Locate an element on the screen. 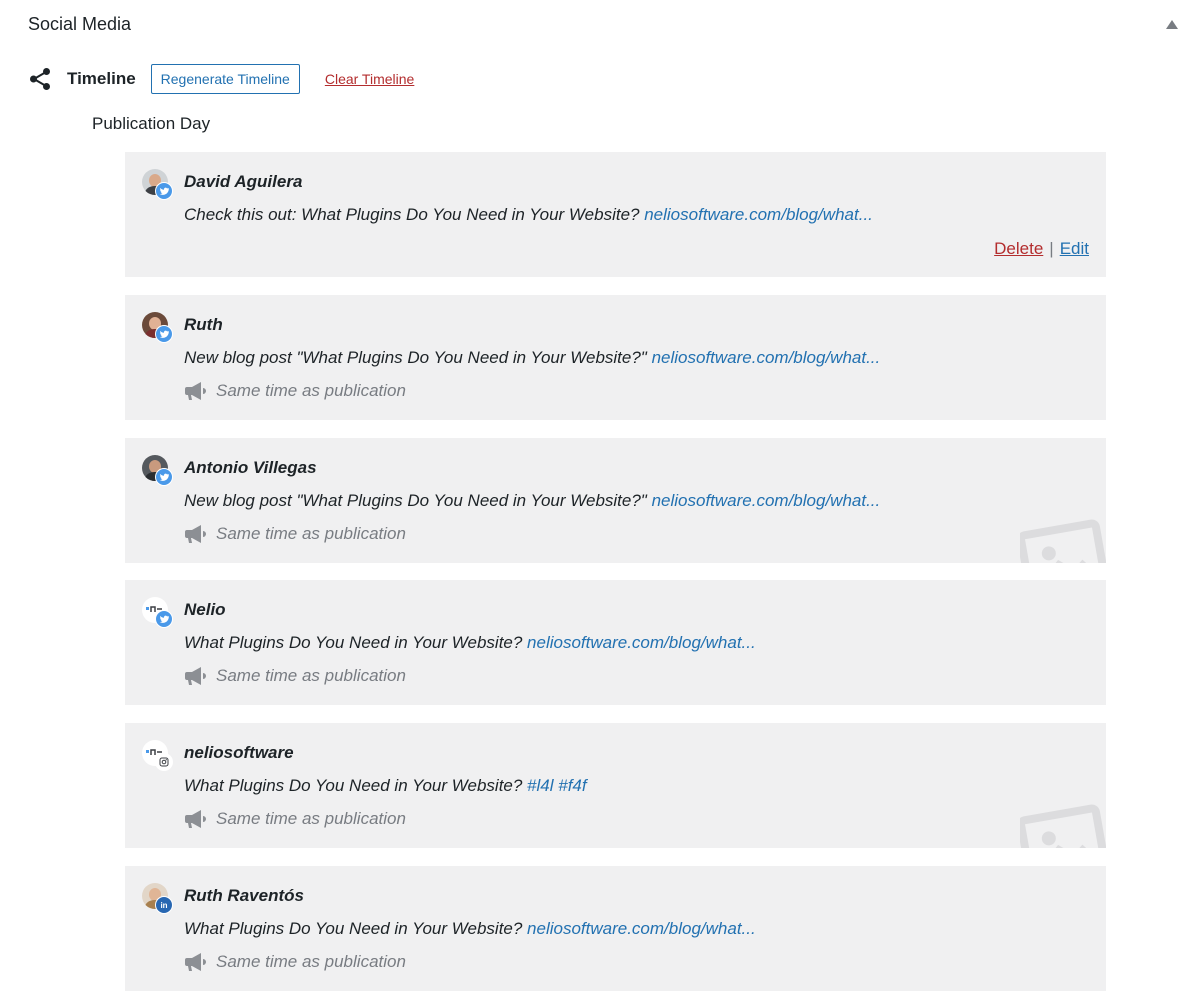 The image size is (1200, 1006). post-hashtags: #l4l #f4f is located at coordinates (557, 785).